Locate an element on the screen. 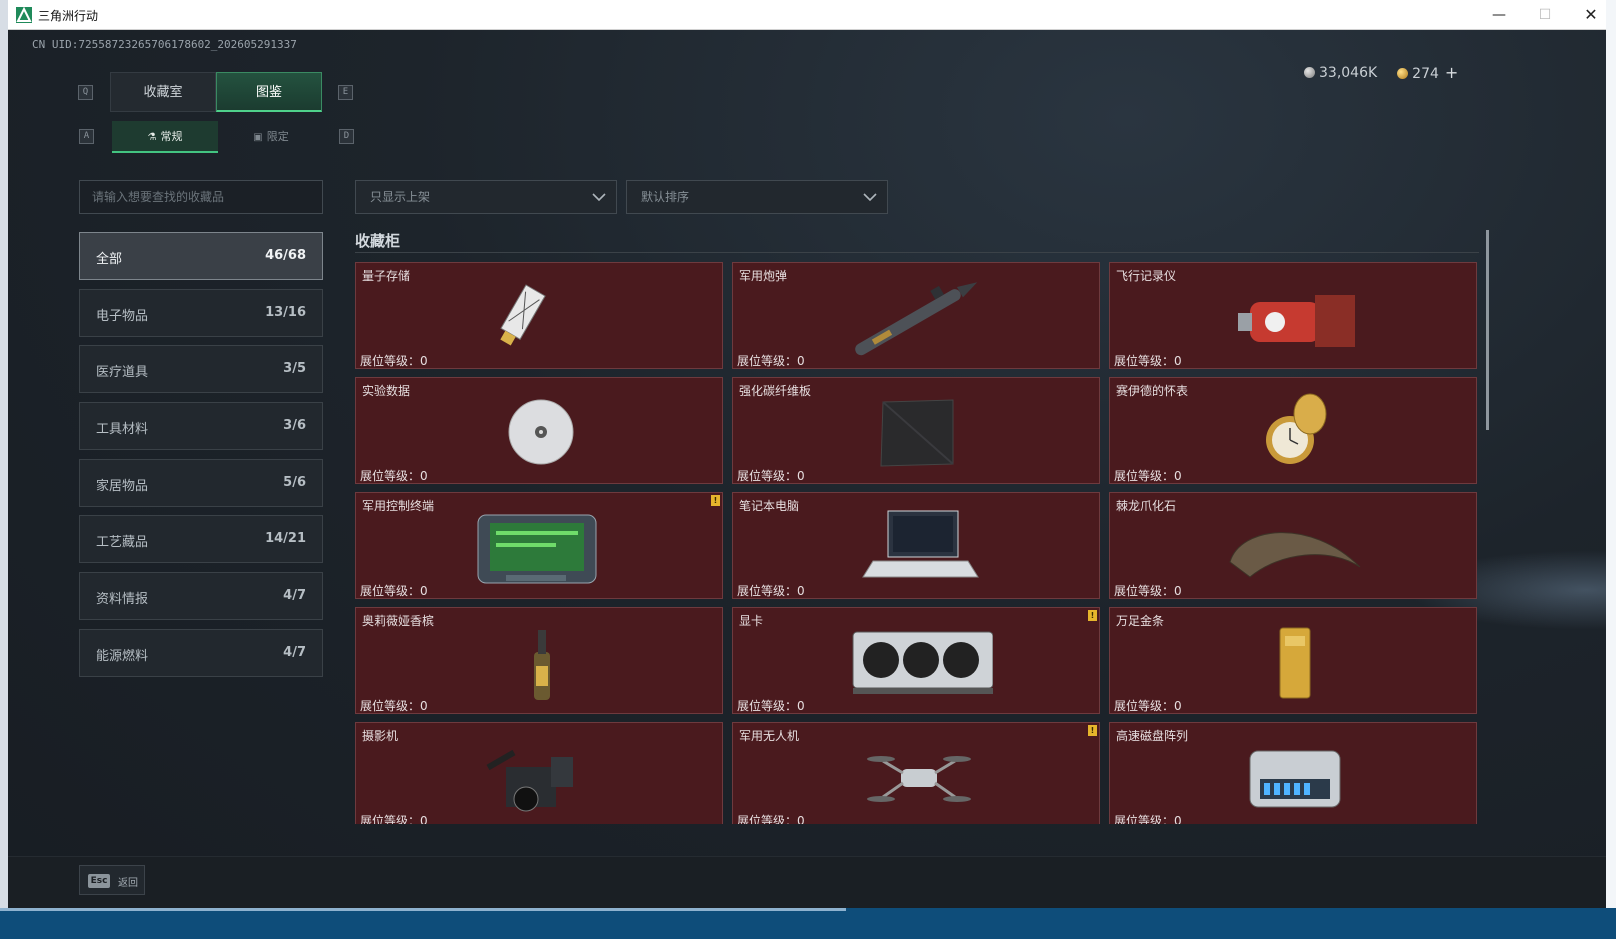 The height and width of the screenshot is (939, 1616). champagne-icon is located at coordinates (542, 665).